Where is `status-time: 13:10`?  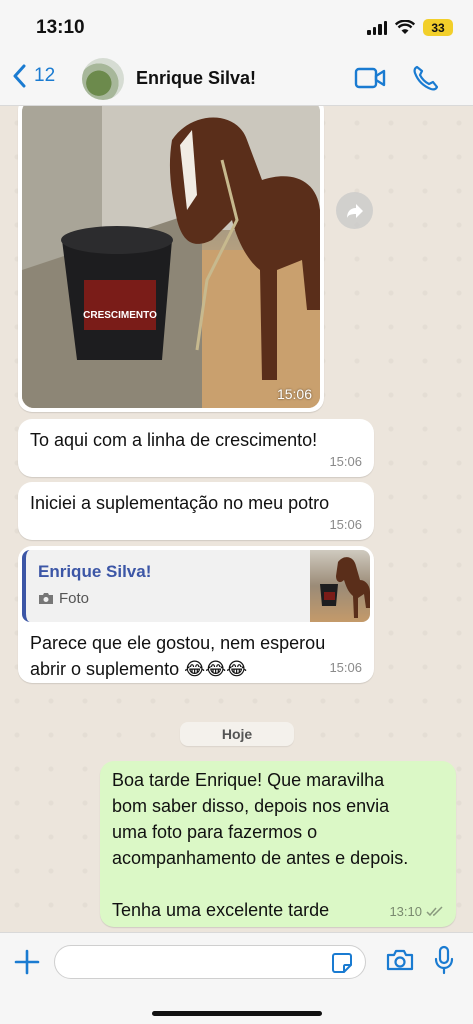 status-time: 13:10 is located at coordinates (60, 27).